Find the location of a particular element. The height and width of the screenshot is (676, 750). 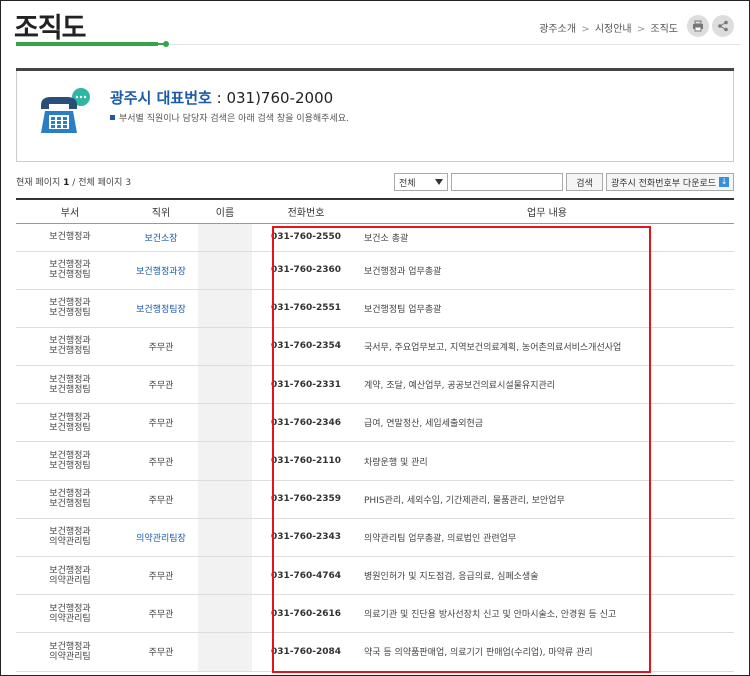

print-button is located at coordinates (698, 26).